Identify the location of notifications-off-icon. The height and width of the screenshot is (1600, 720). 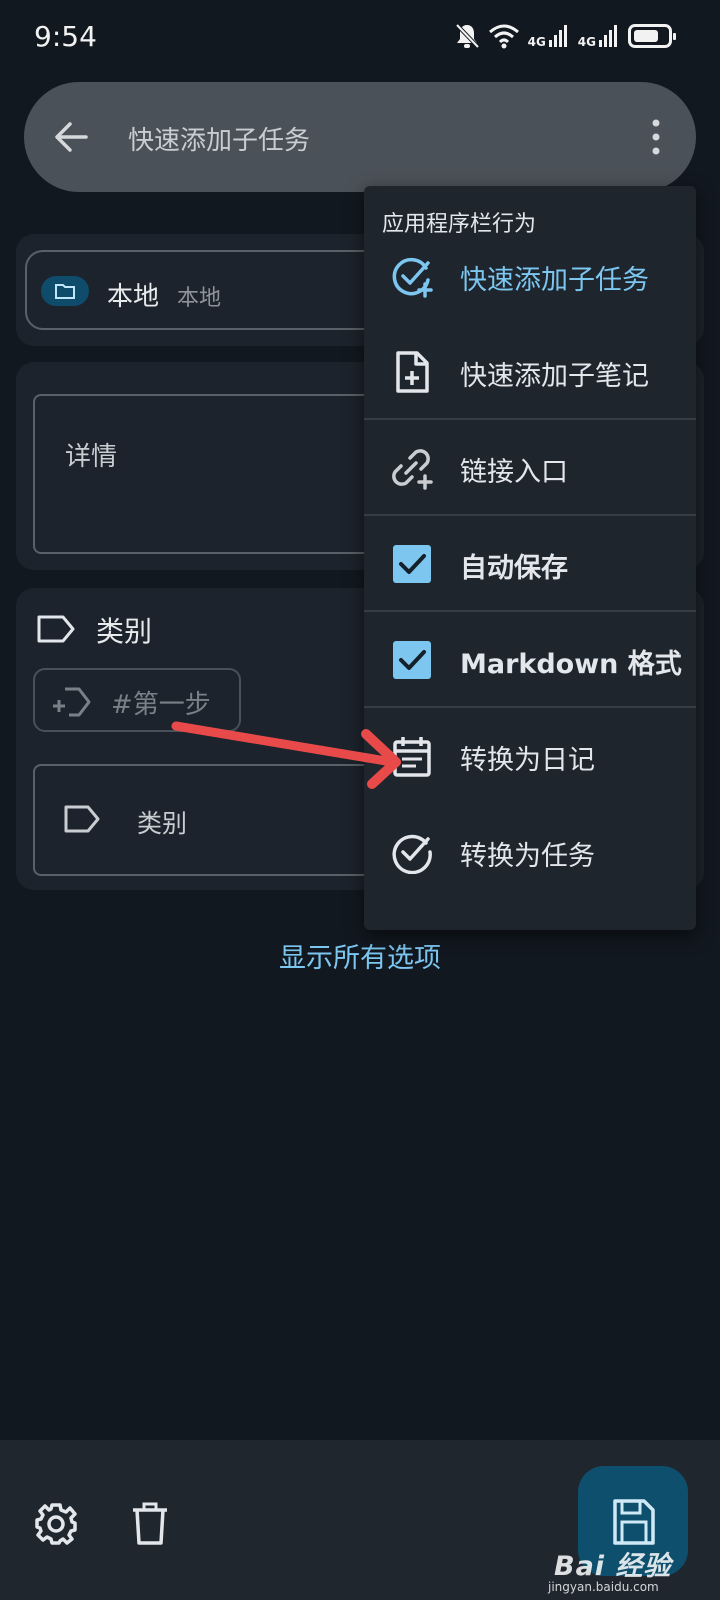
(467, 36).